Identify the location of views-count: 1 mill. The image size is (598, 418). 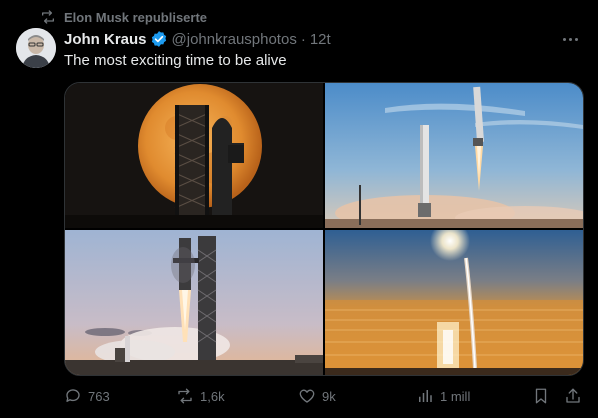
(455, 396).